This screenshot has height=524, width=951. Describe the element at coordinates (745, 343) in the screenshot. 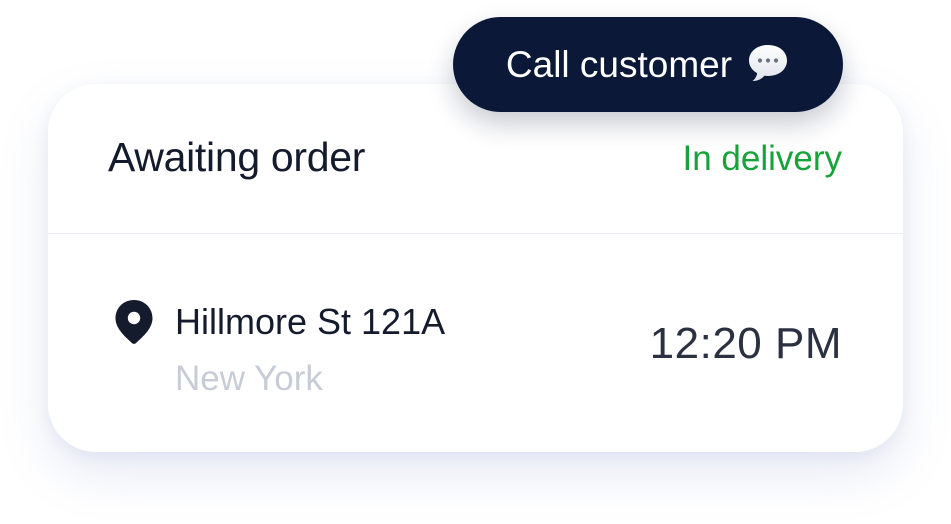

I see `delivery-time: 12:20 PM` at that location.